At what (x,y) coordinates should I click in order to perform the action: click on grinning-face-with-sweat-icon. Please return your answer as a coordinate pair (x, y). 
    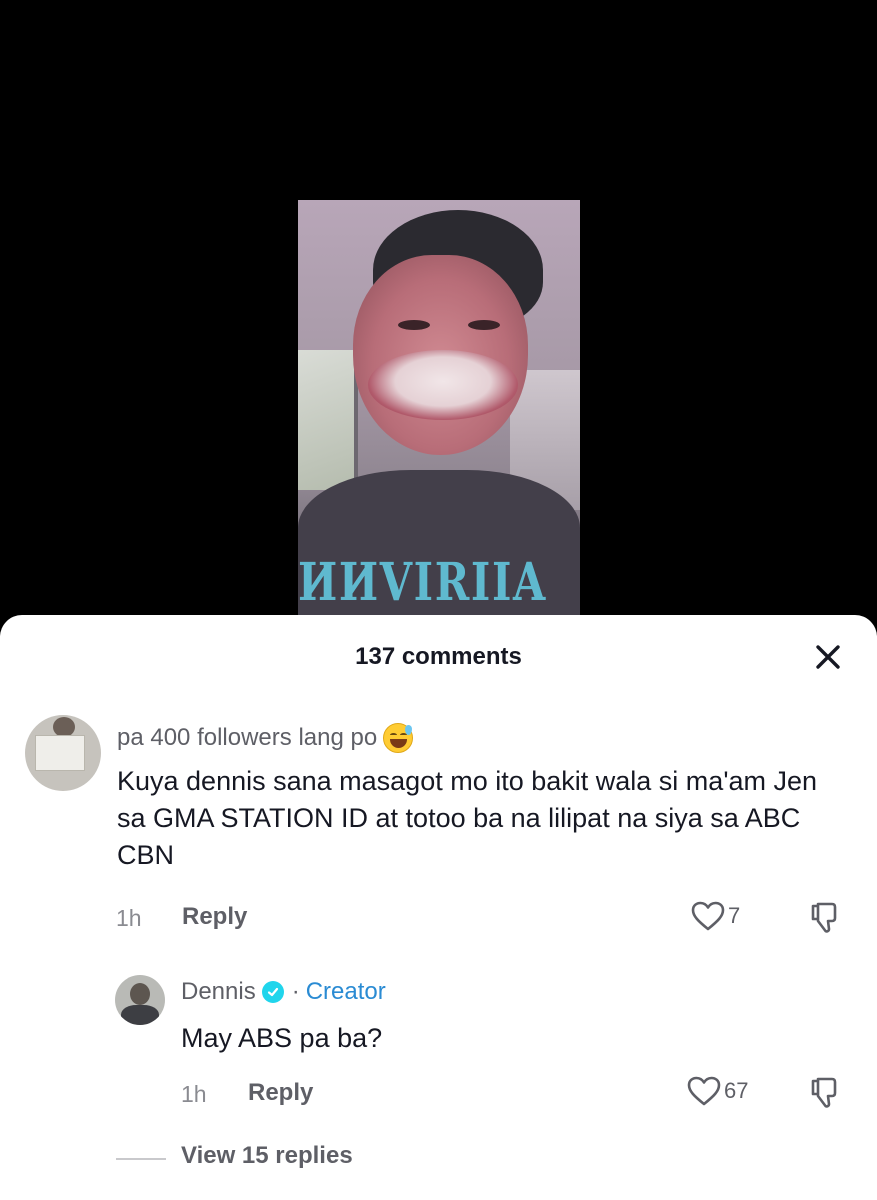
    Looking at the image, I should click on (398, 738).